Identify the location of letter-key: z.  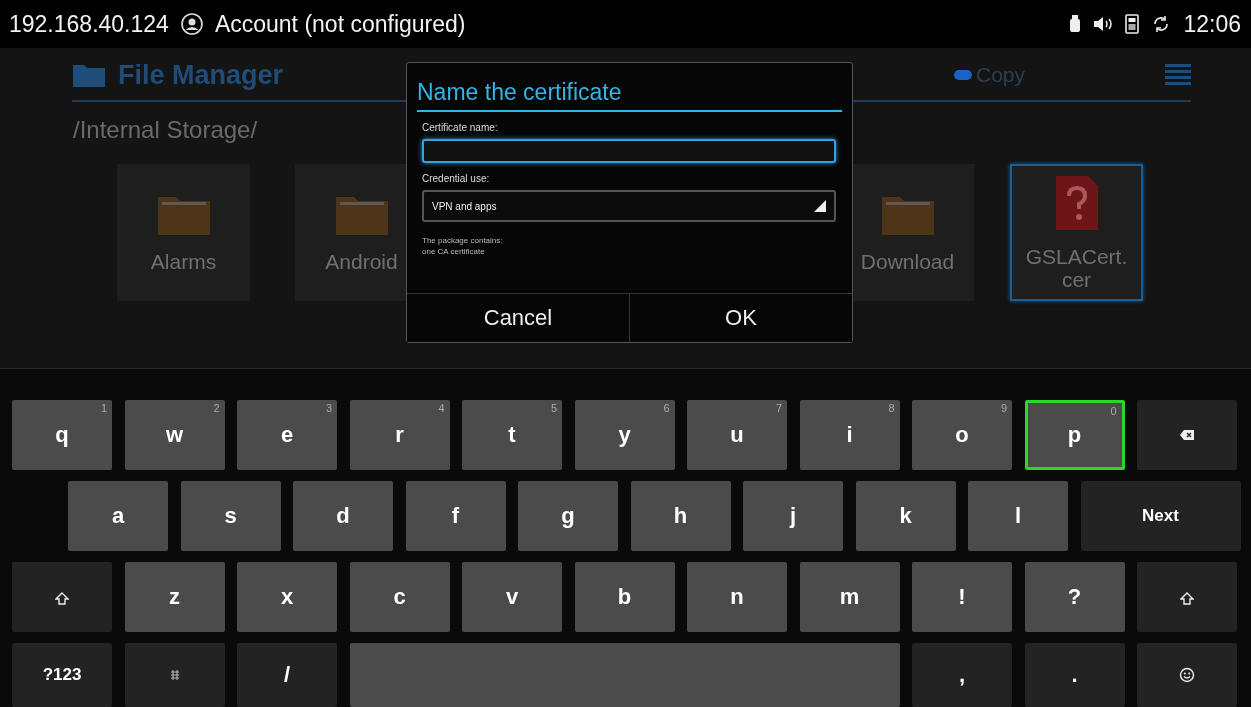
(174, 597).